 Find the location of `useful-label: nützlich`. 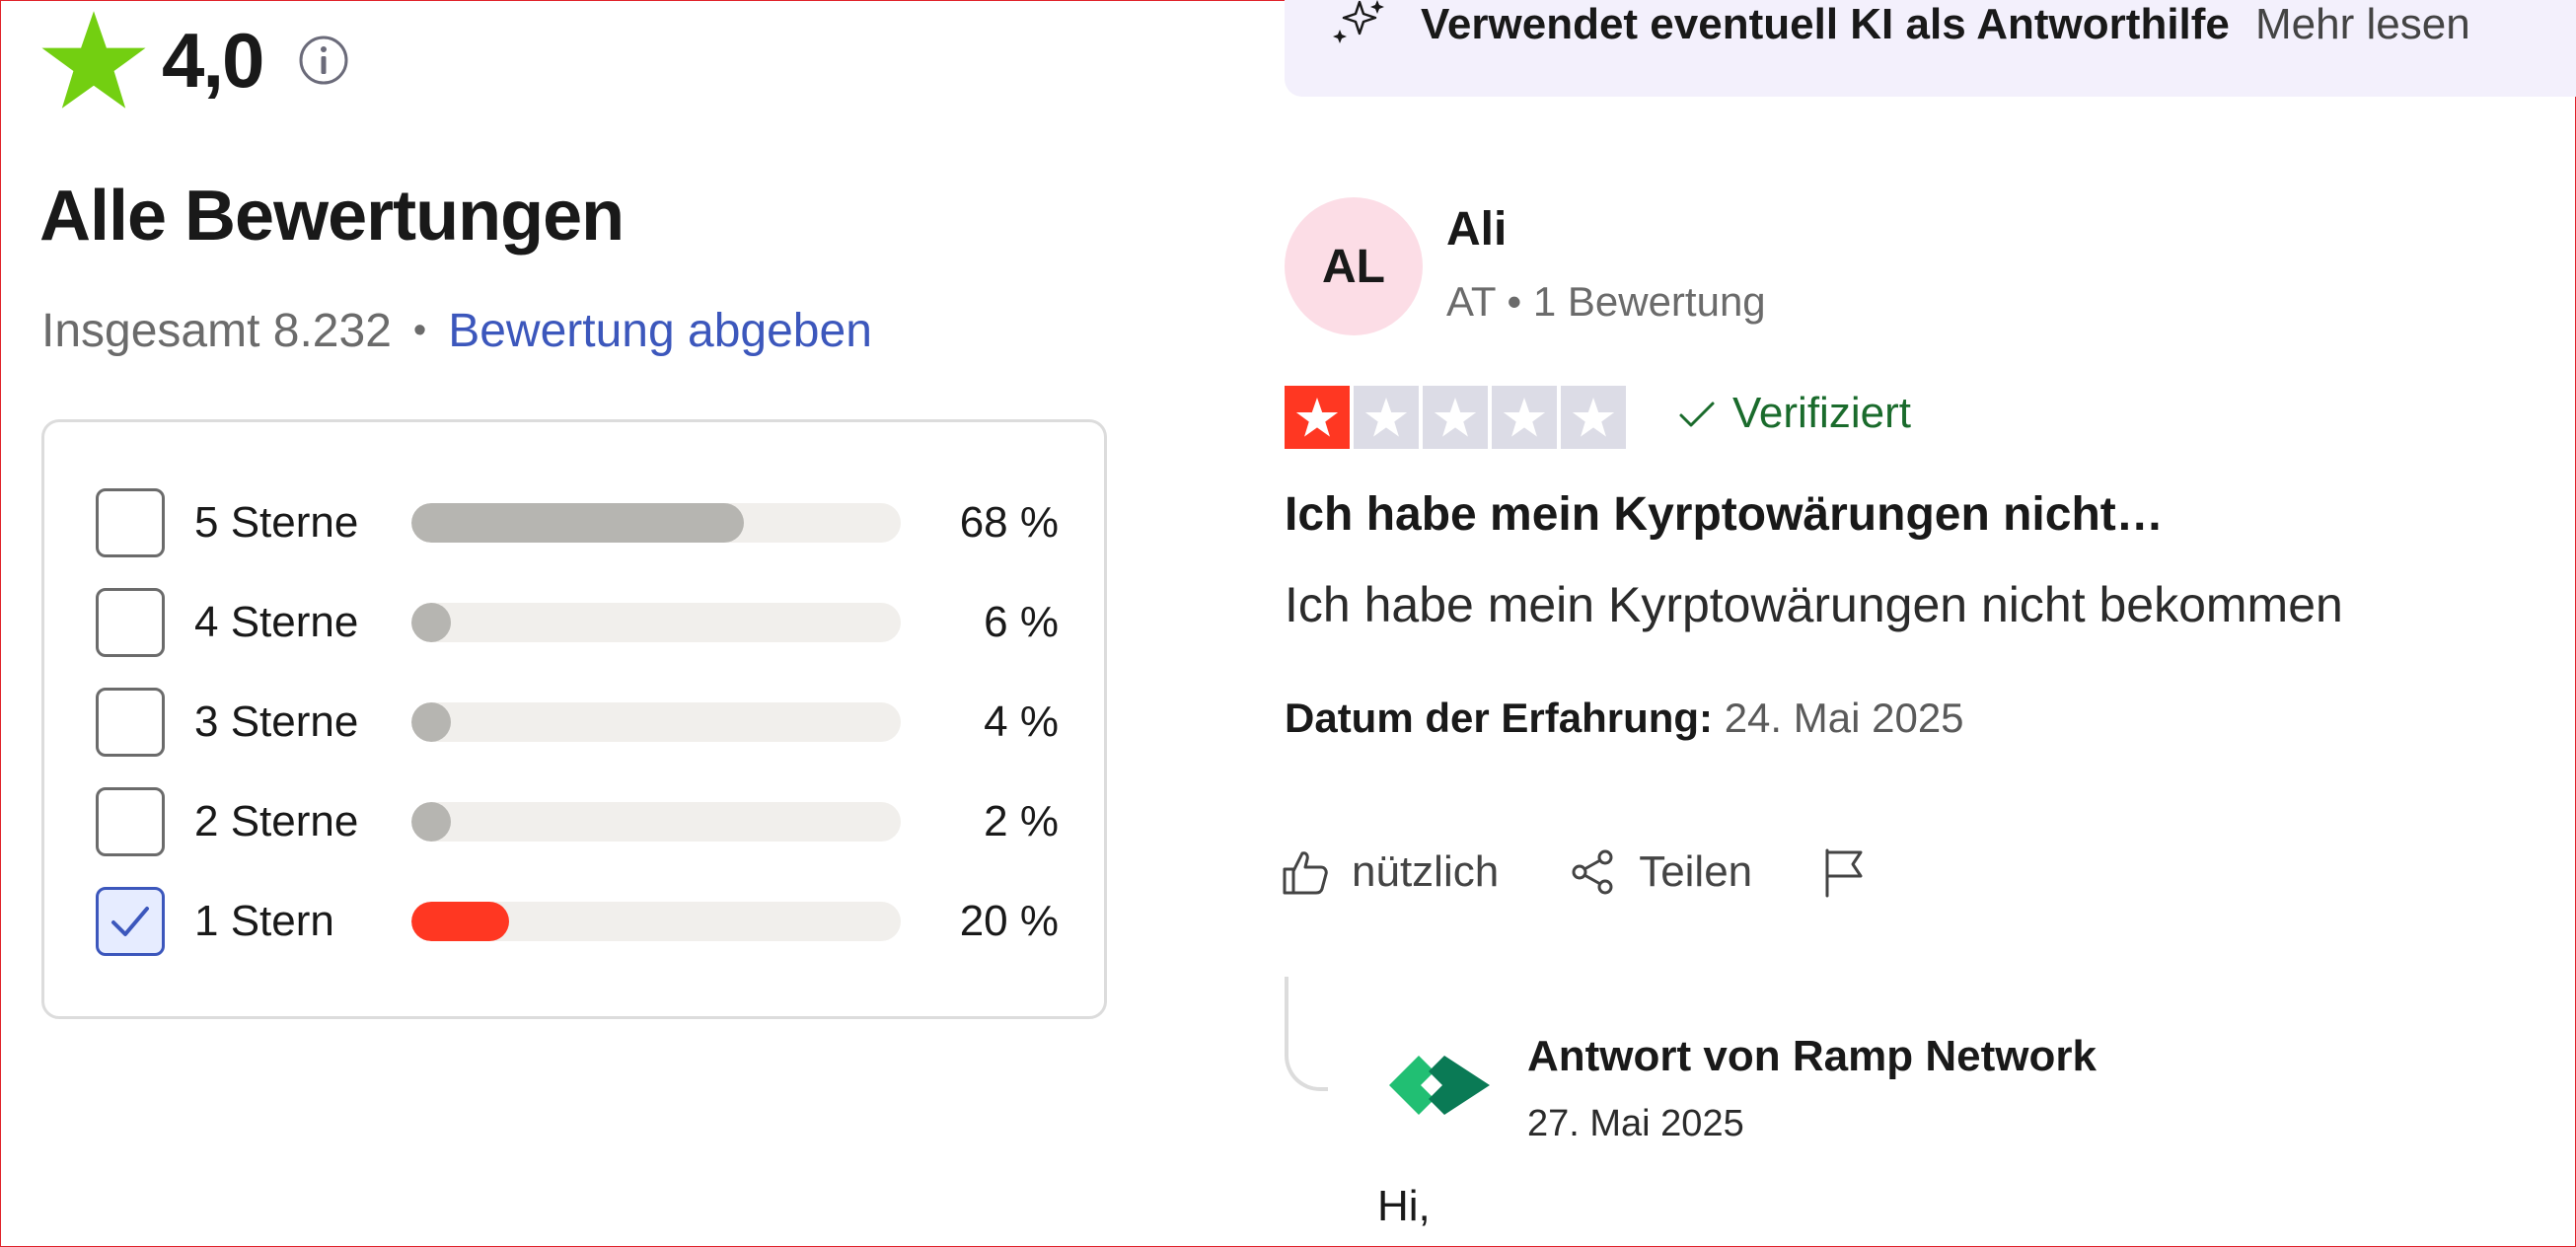

useful-label: nützlich is located at coordinates (1426, 872).